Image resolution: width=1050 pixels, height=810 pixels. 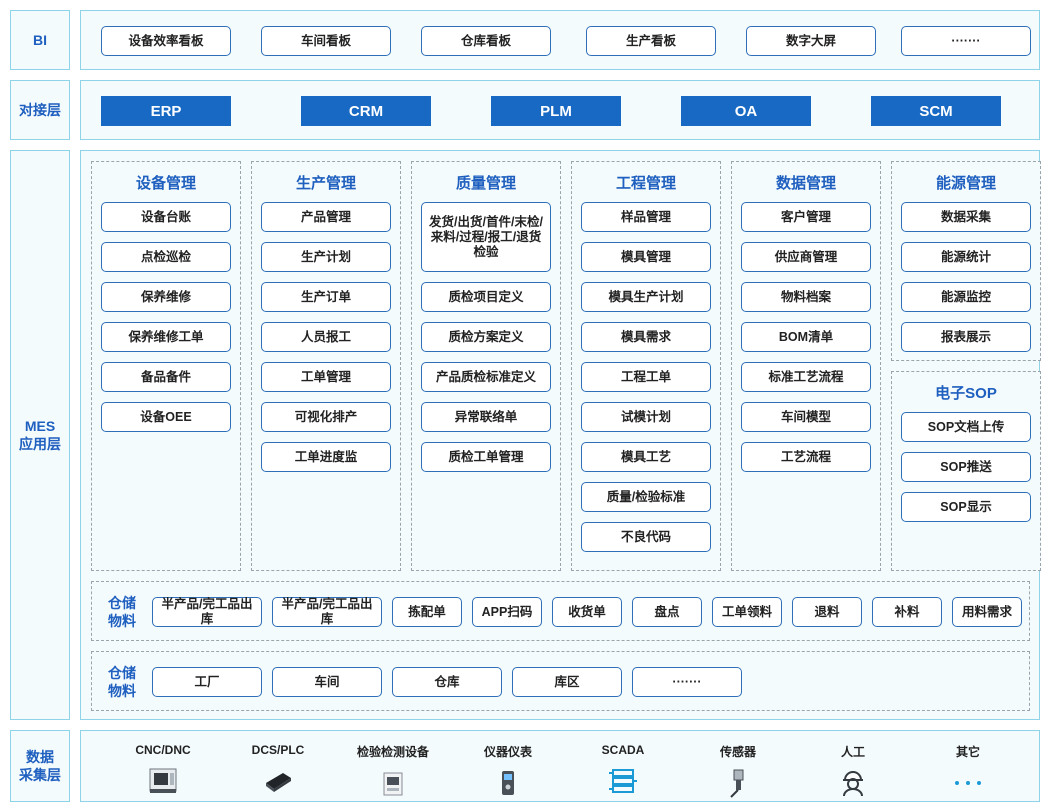 I want to click on interface-item: ERP, so click(x=166, y=111).